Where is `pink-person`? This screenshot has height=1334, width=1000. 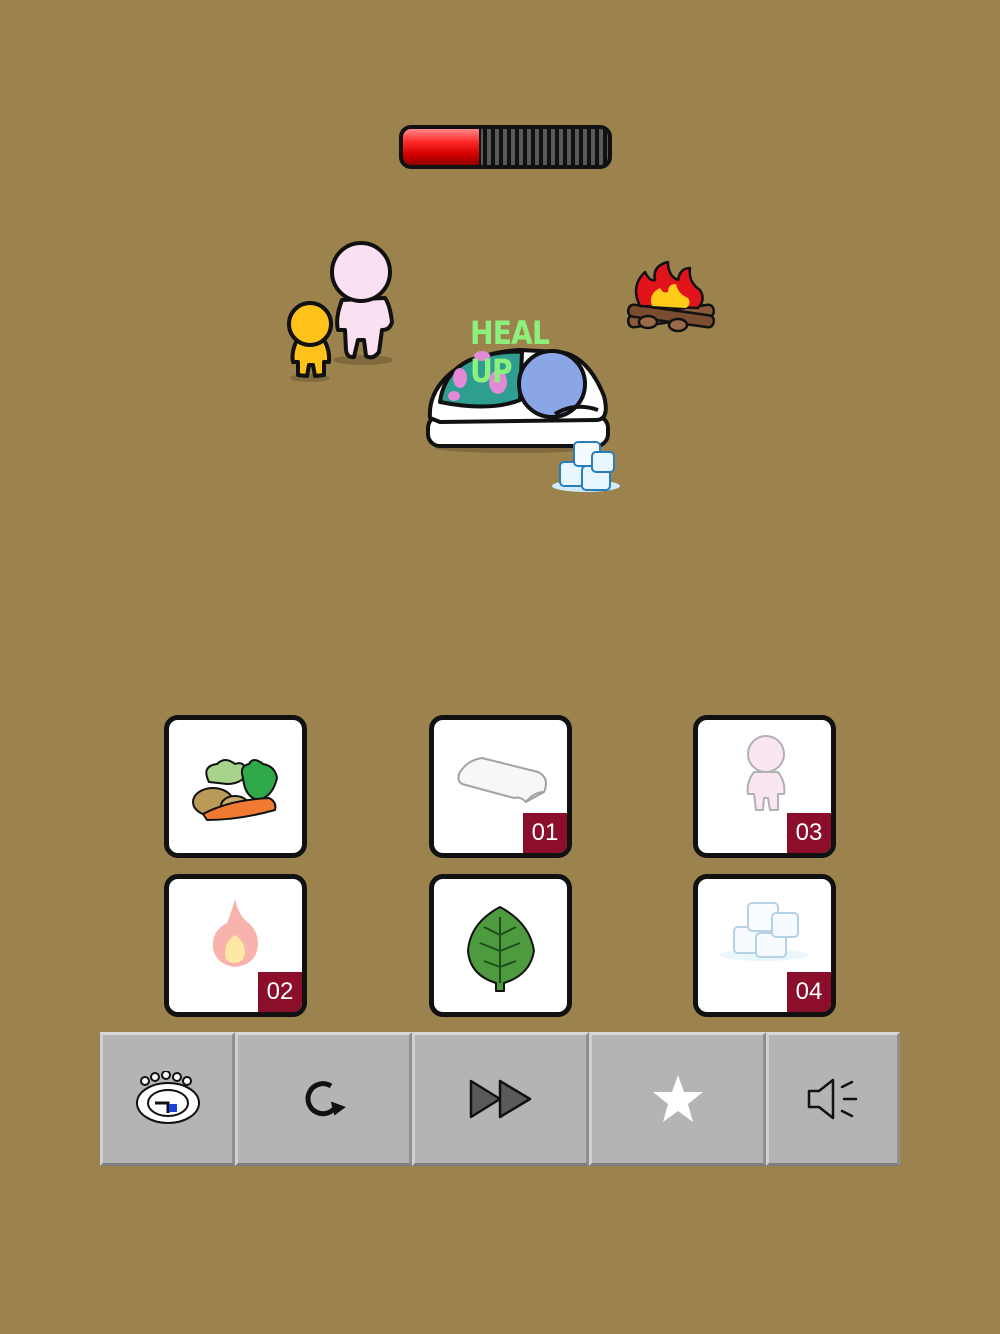 pink-person is located at coordinates (362, 303).